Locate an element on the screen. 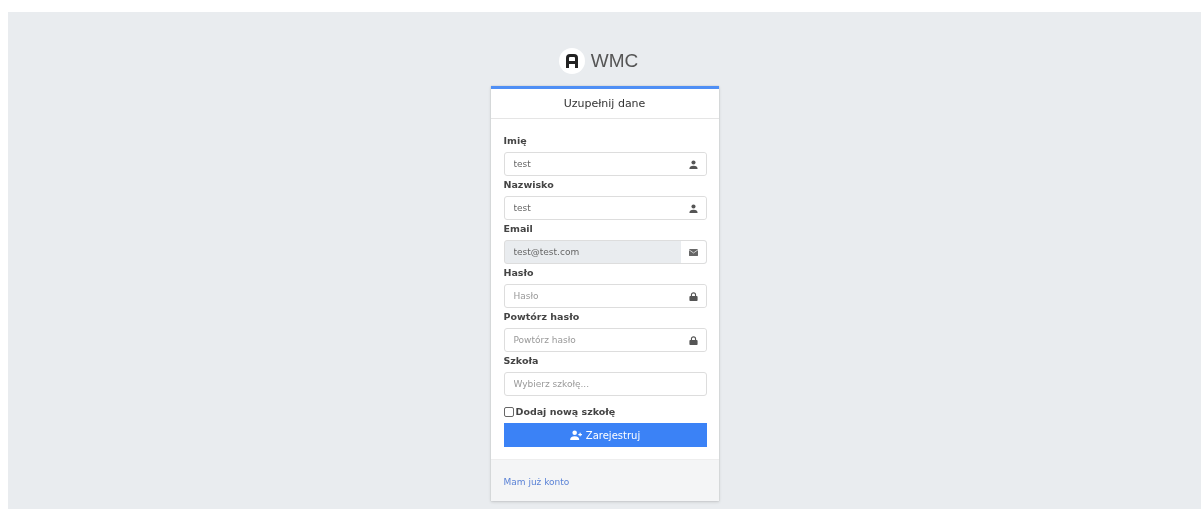 This screenshot has width=1201, height=509. register-button: Zarejestruj is located at coordinates (605, 435).